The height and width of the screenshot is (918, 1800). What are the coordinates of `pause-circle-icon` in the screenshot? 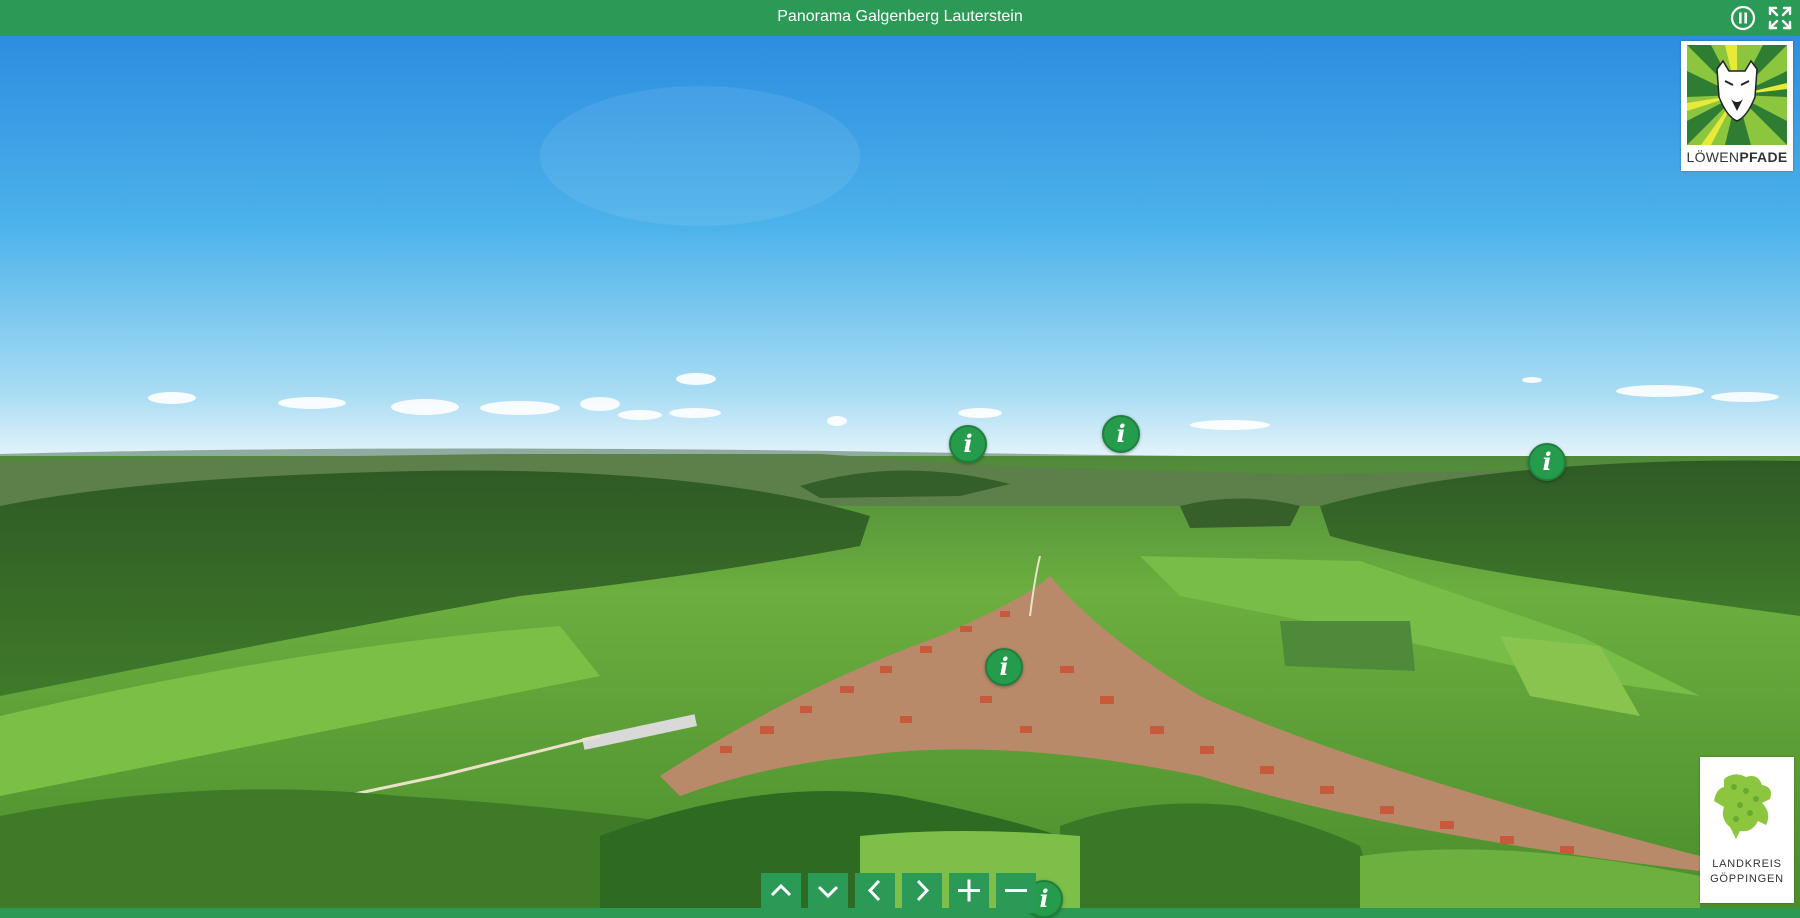 It's located at (1743, 18).